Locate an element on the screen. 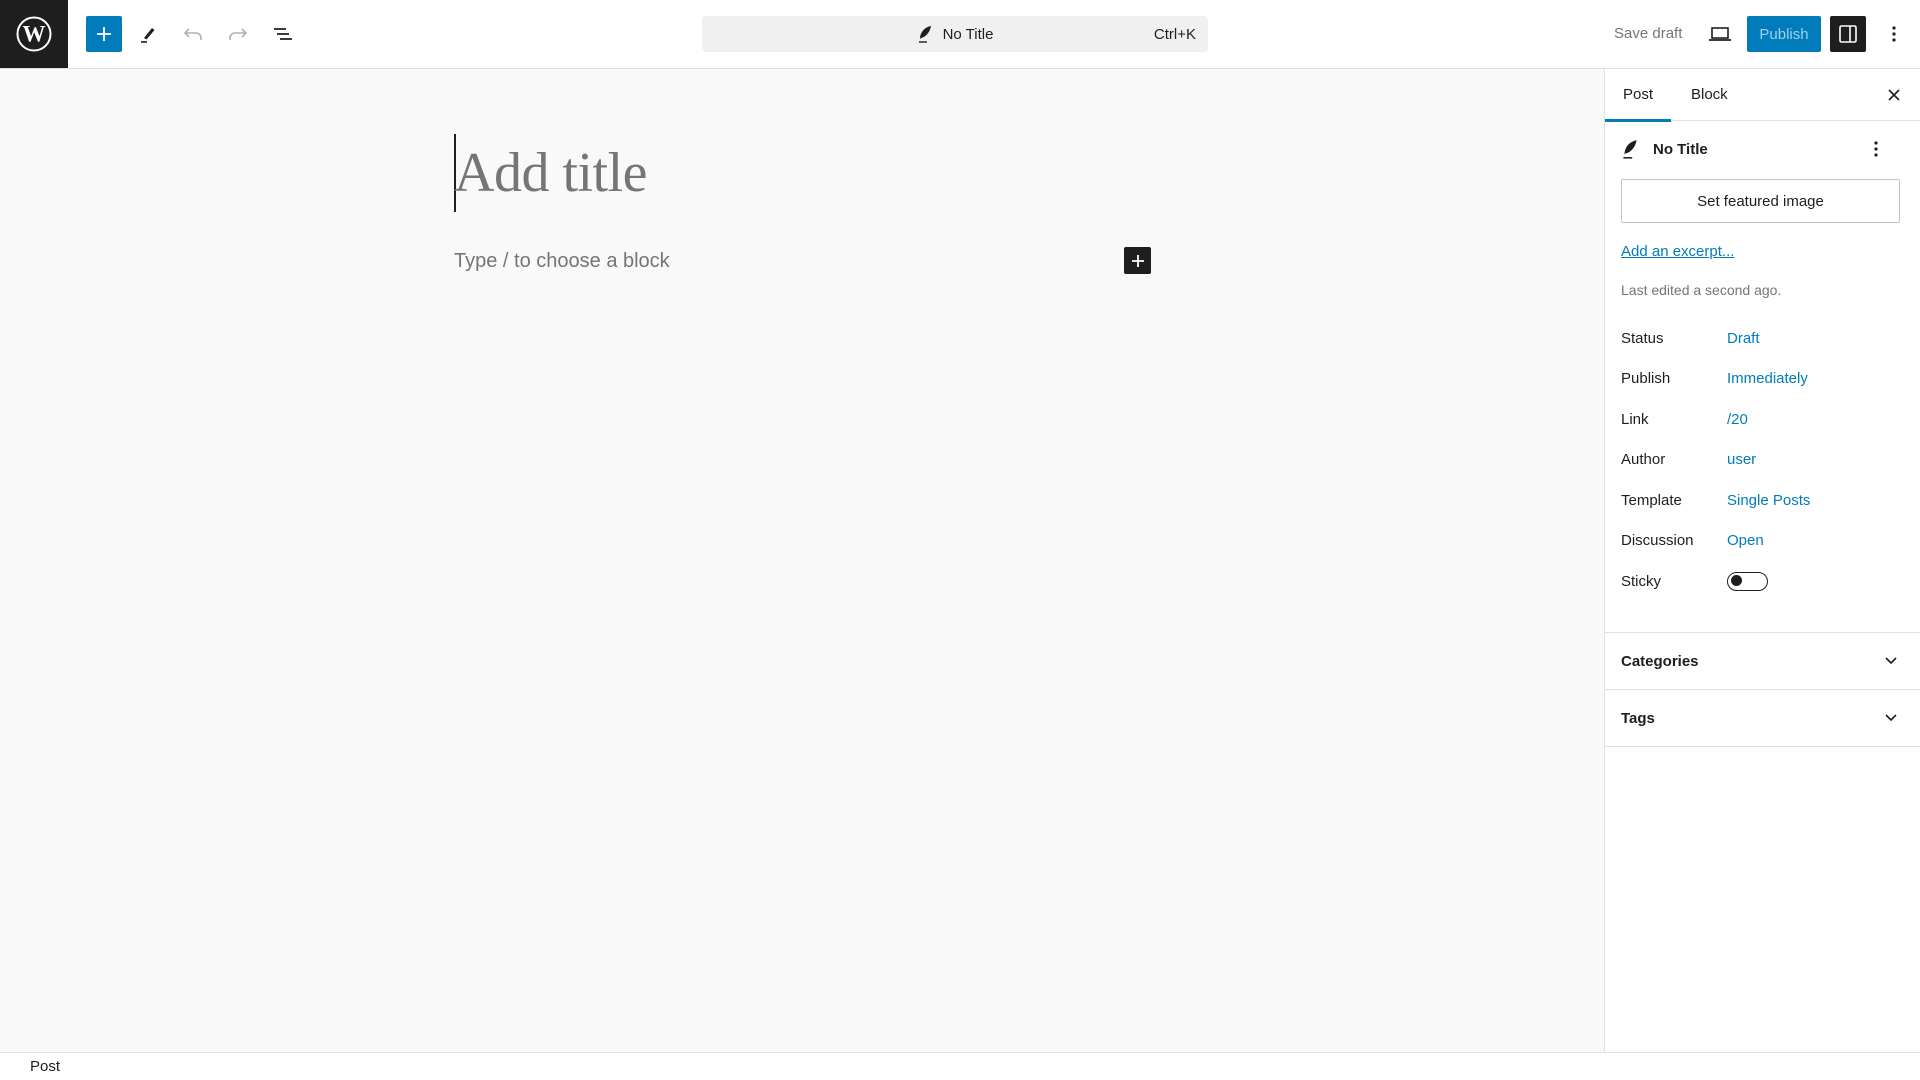  author-value: user is located at coordinates (1741, 459).